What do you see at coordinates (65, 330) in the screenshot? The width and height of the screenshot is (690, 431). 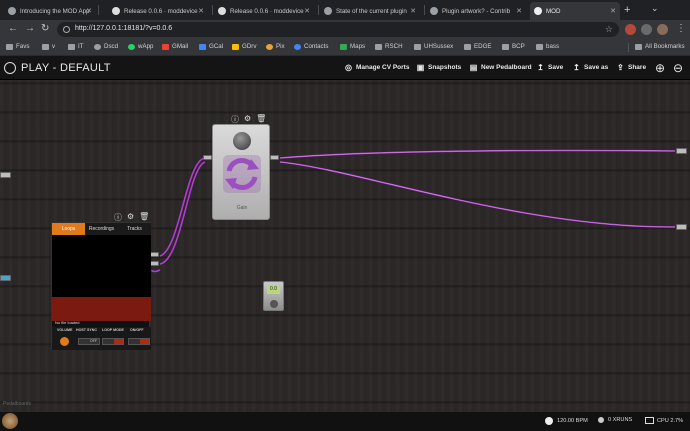 I see `volume-label: VOLUME` at bounding box center [65, 330].